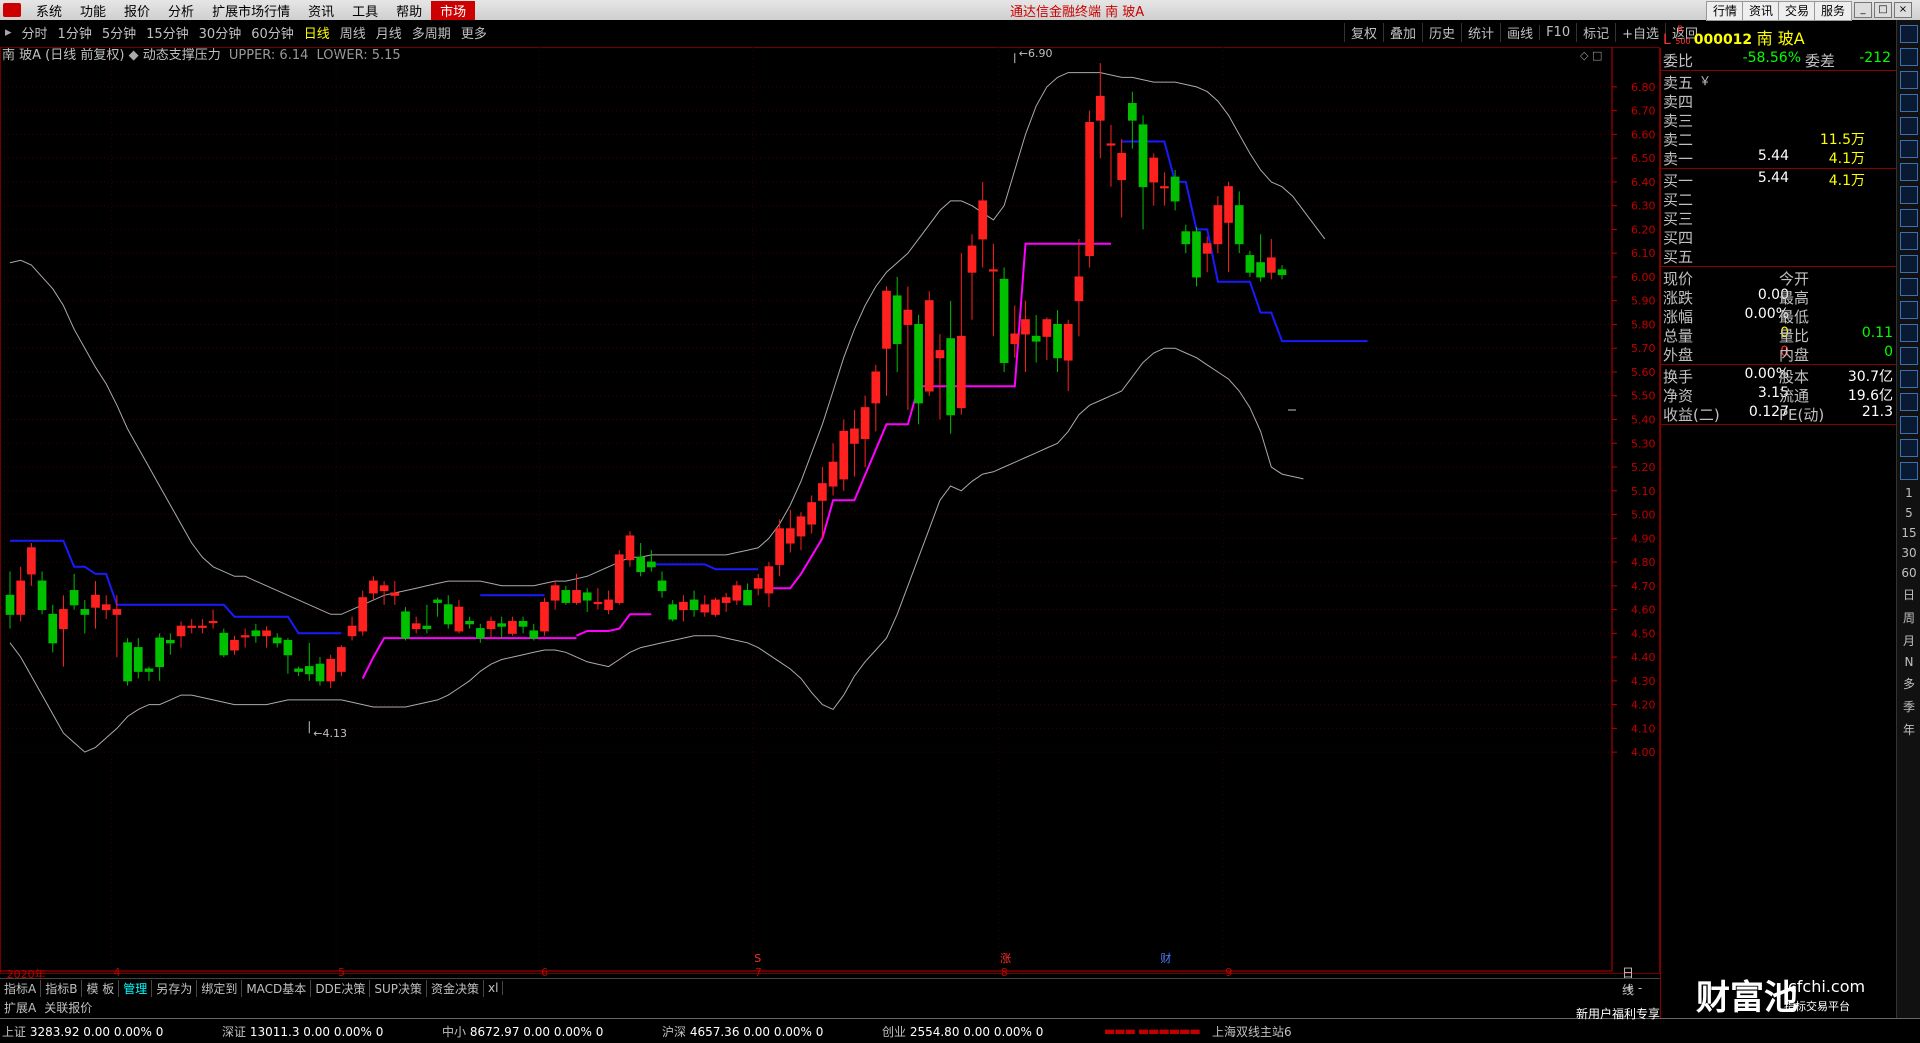 The image size is (1920, 1043). Describe the element at coordinates (1863, 10) in the screenshot. I see `minimize-icon: _` at that location.